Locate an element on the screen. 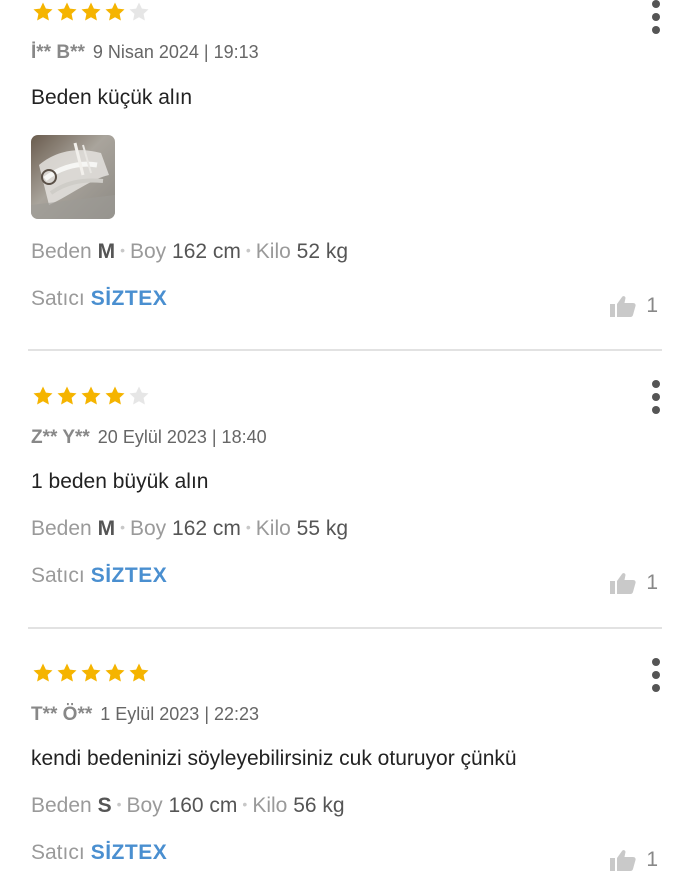  body-info: Beden M • Boy 162 cm • Kilo 55 kg is located at coordinates (189, 529).